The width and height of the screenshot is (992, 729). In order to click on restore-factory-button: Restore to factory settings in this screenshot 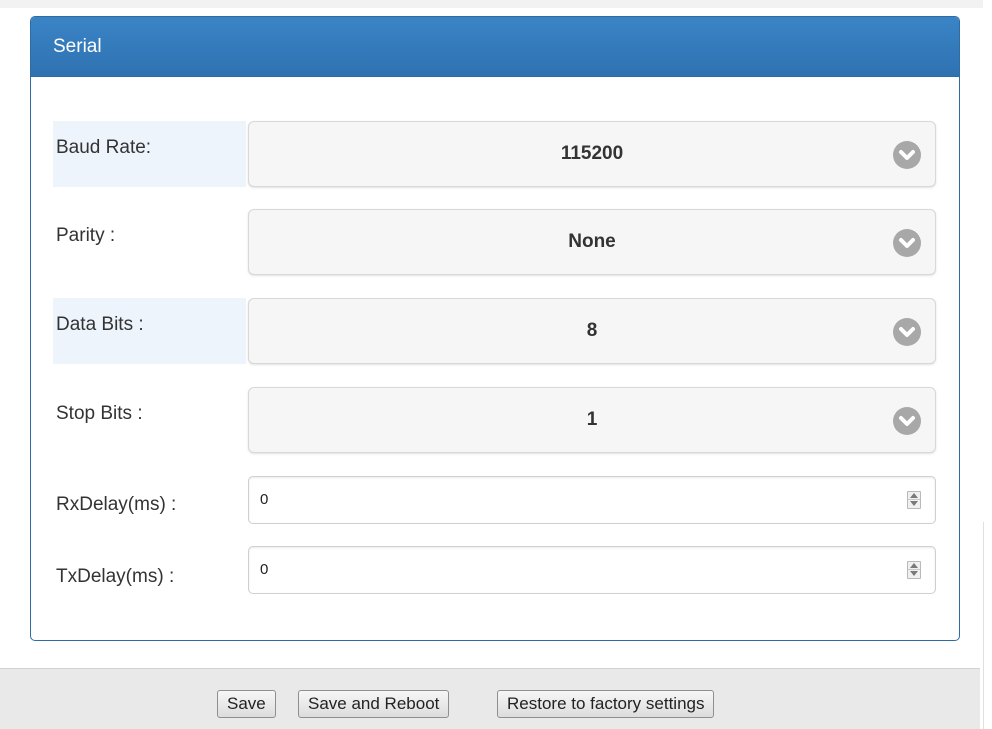, I will do `click(606, 704)`.